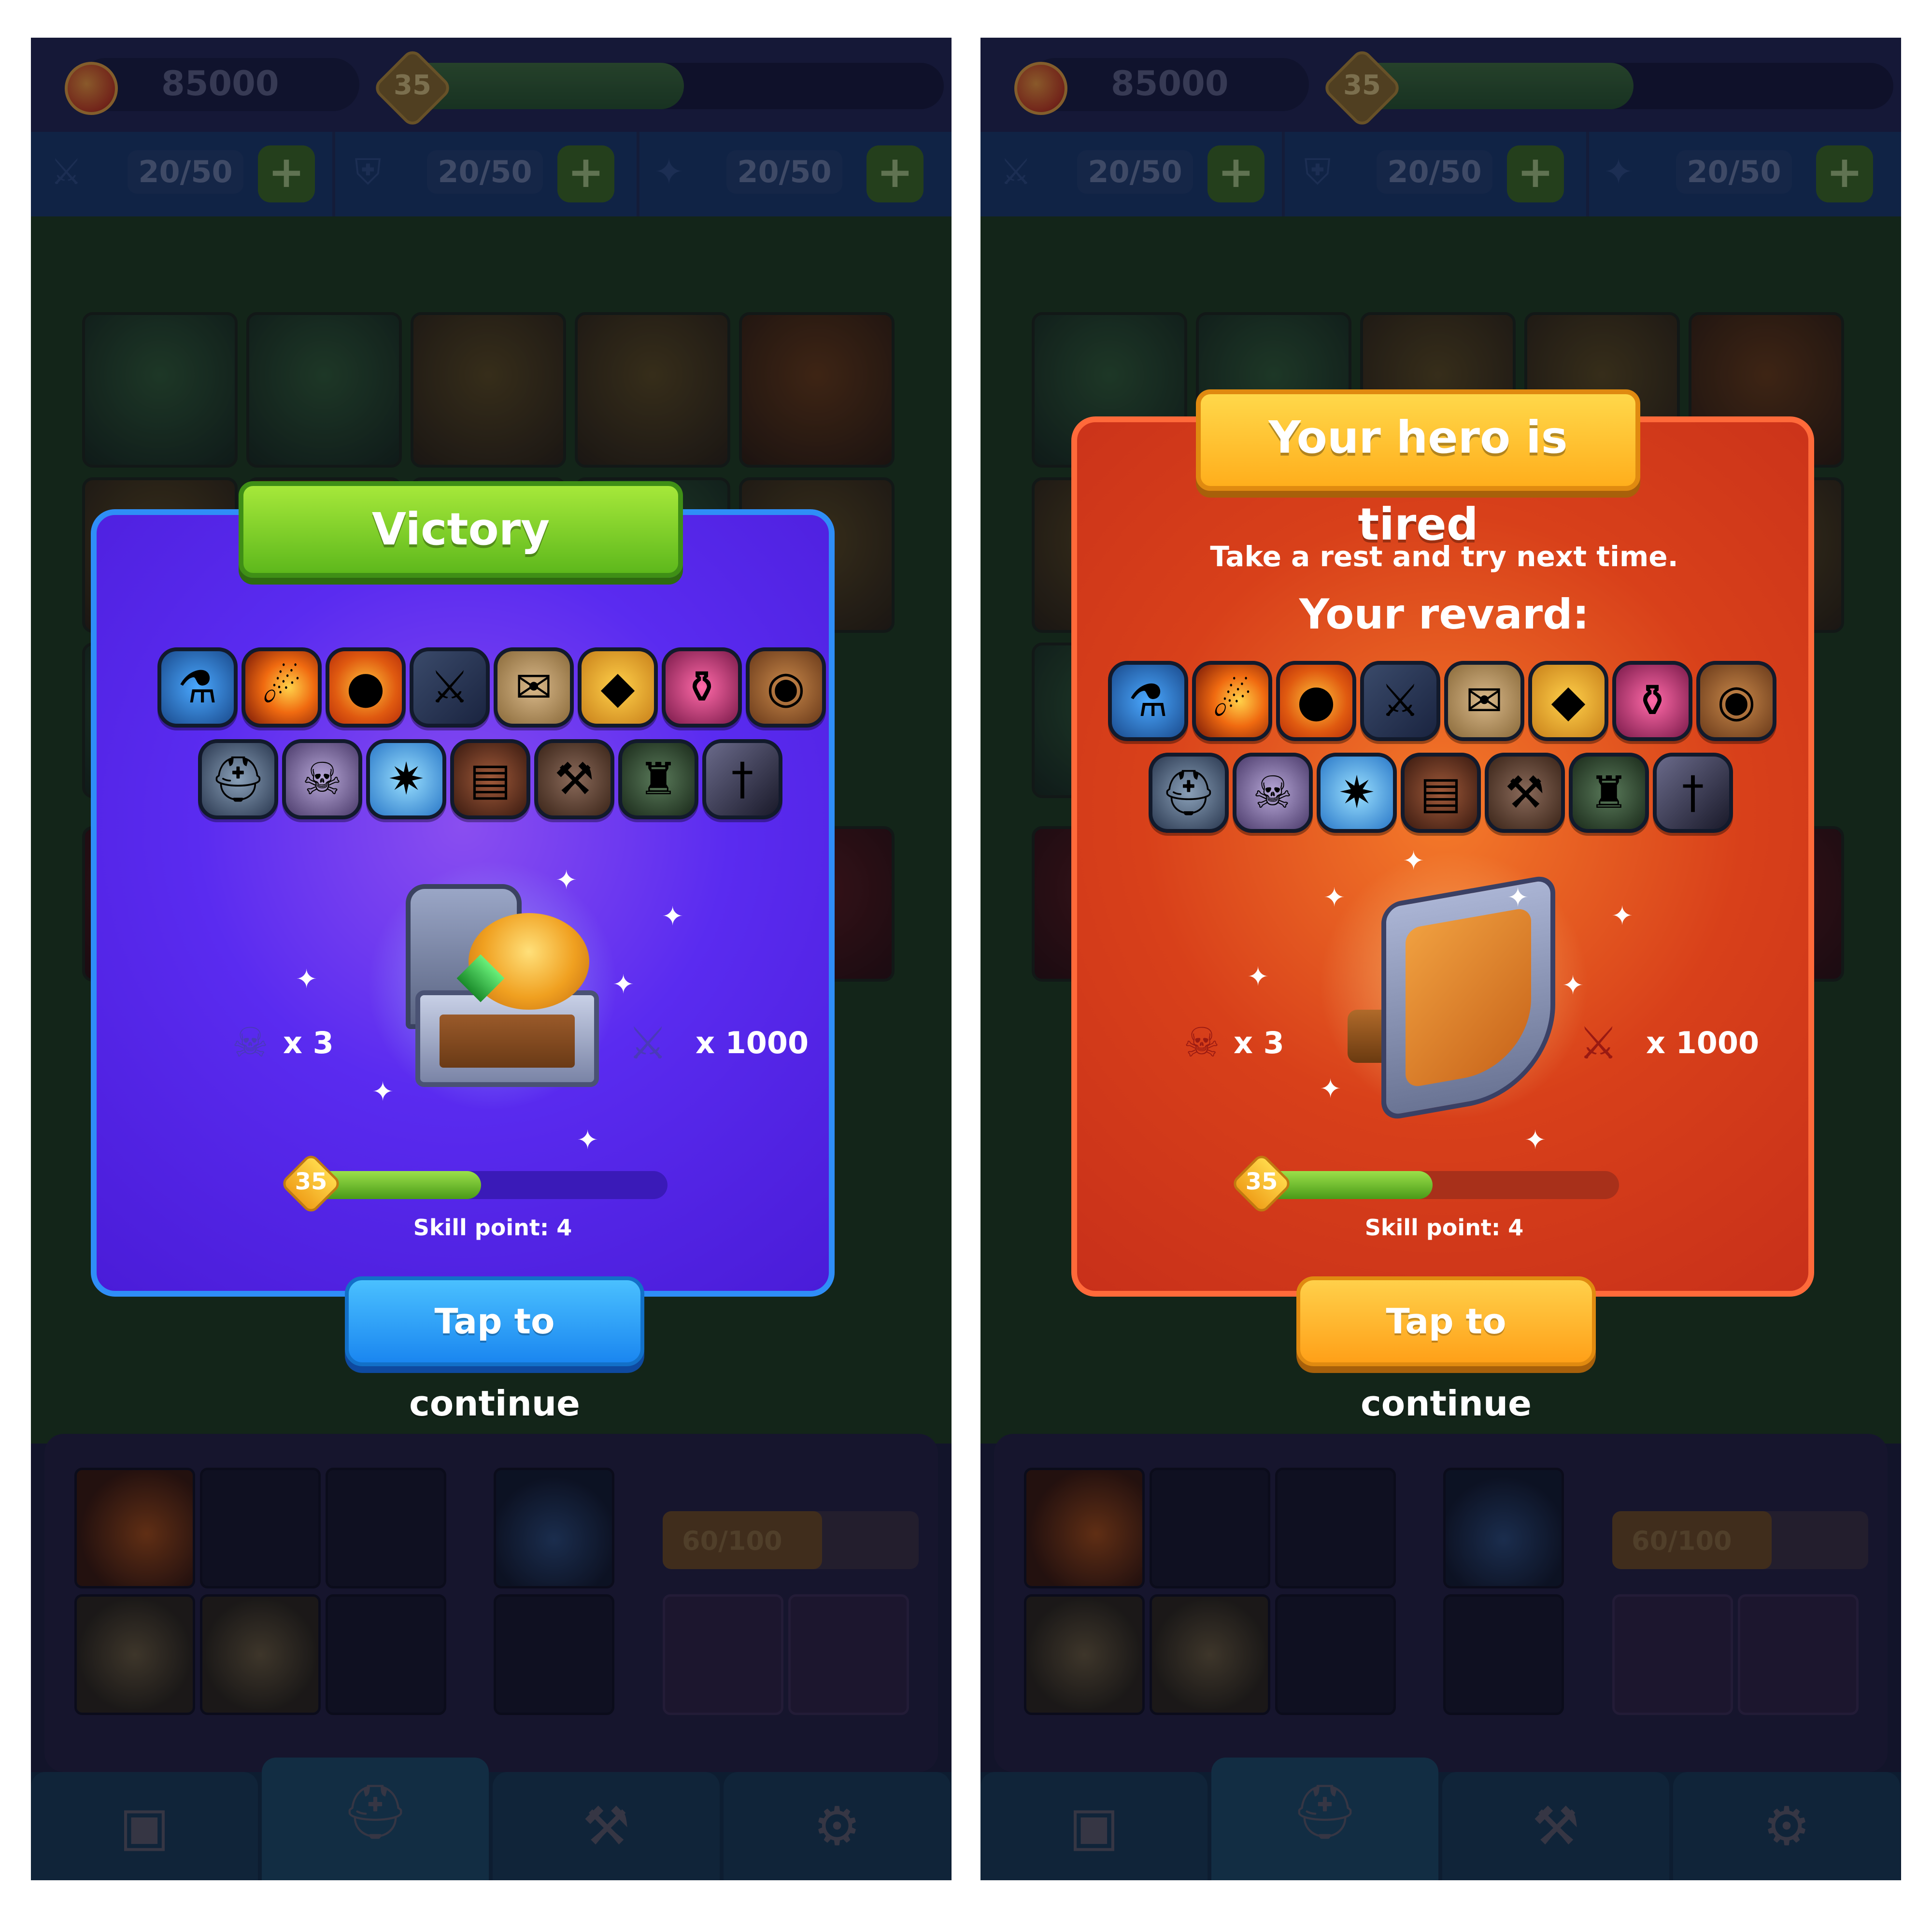 The height and width of the screenshot is (1916, 1932). I want to click on wooden-shield-icon, so click(1461, 997).